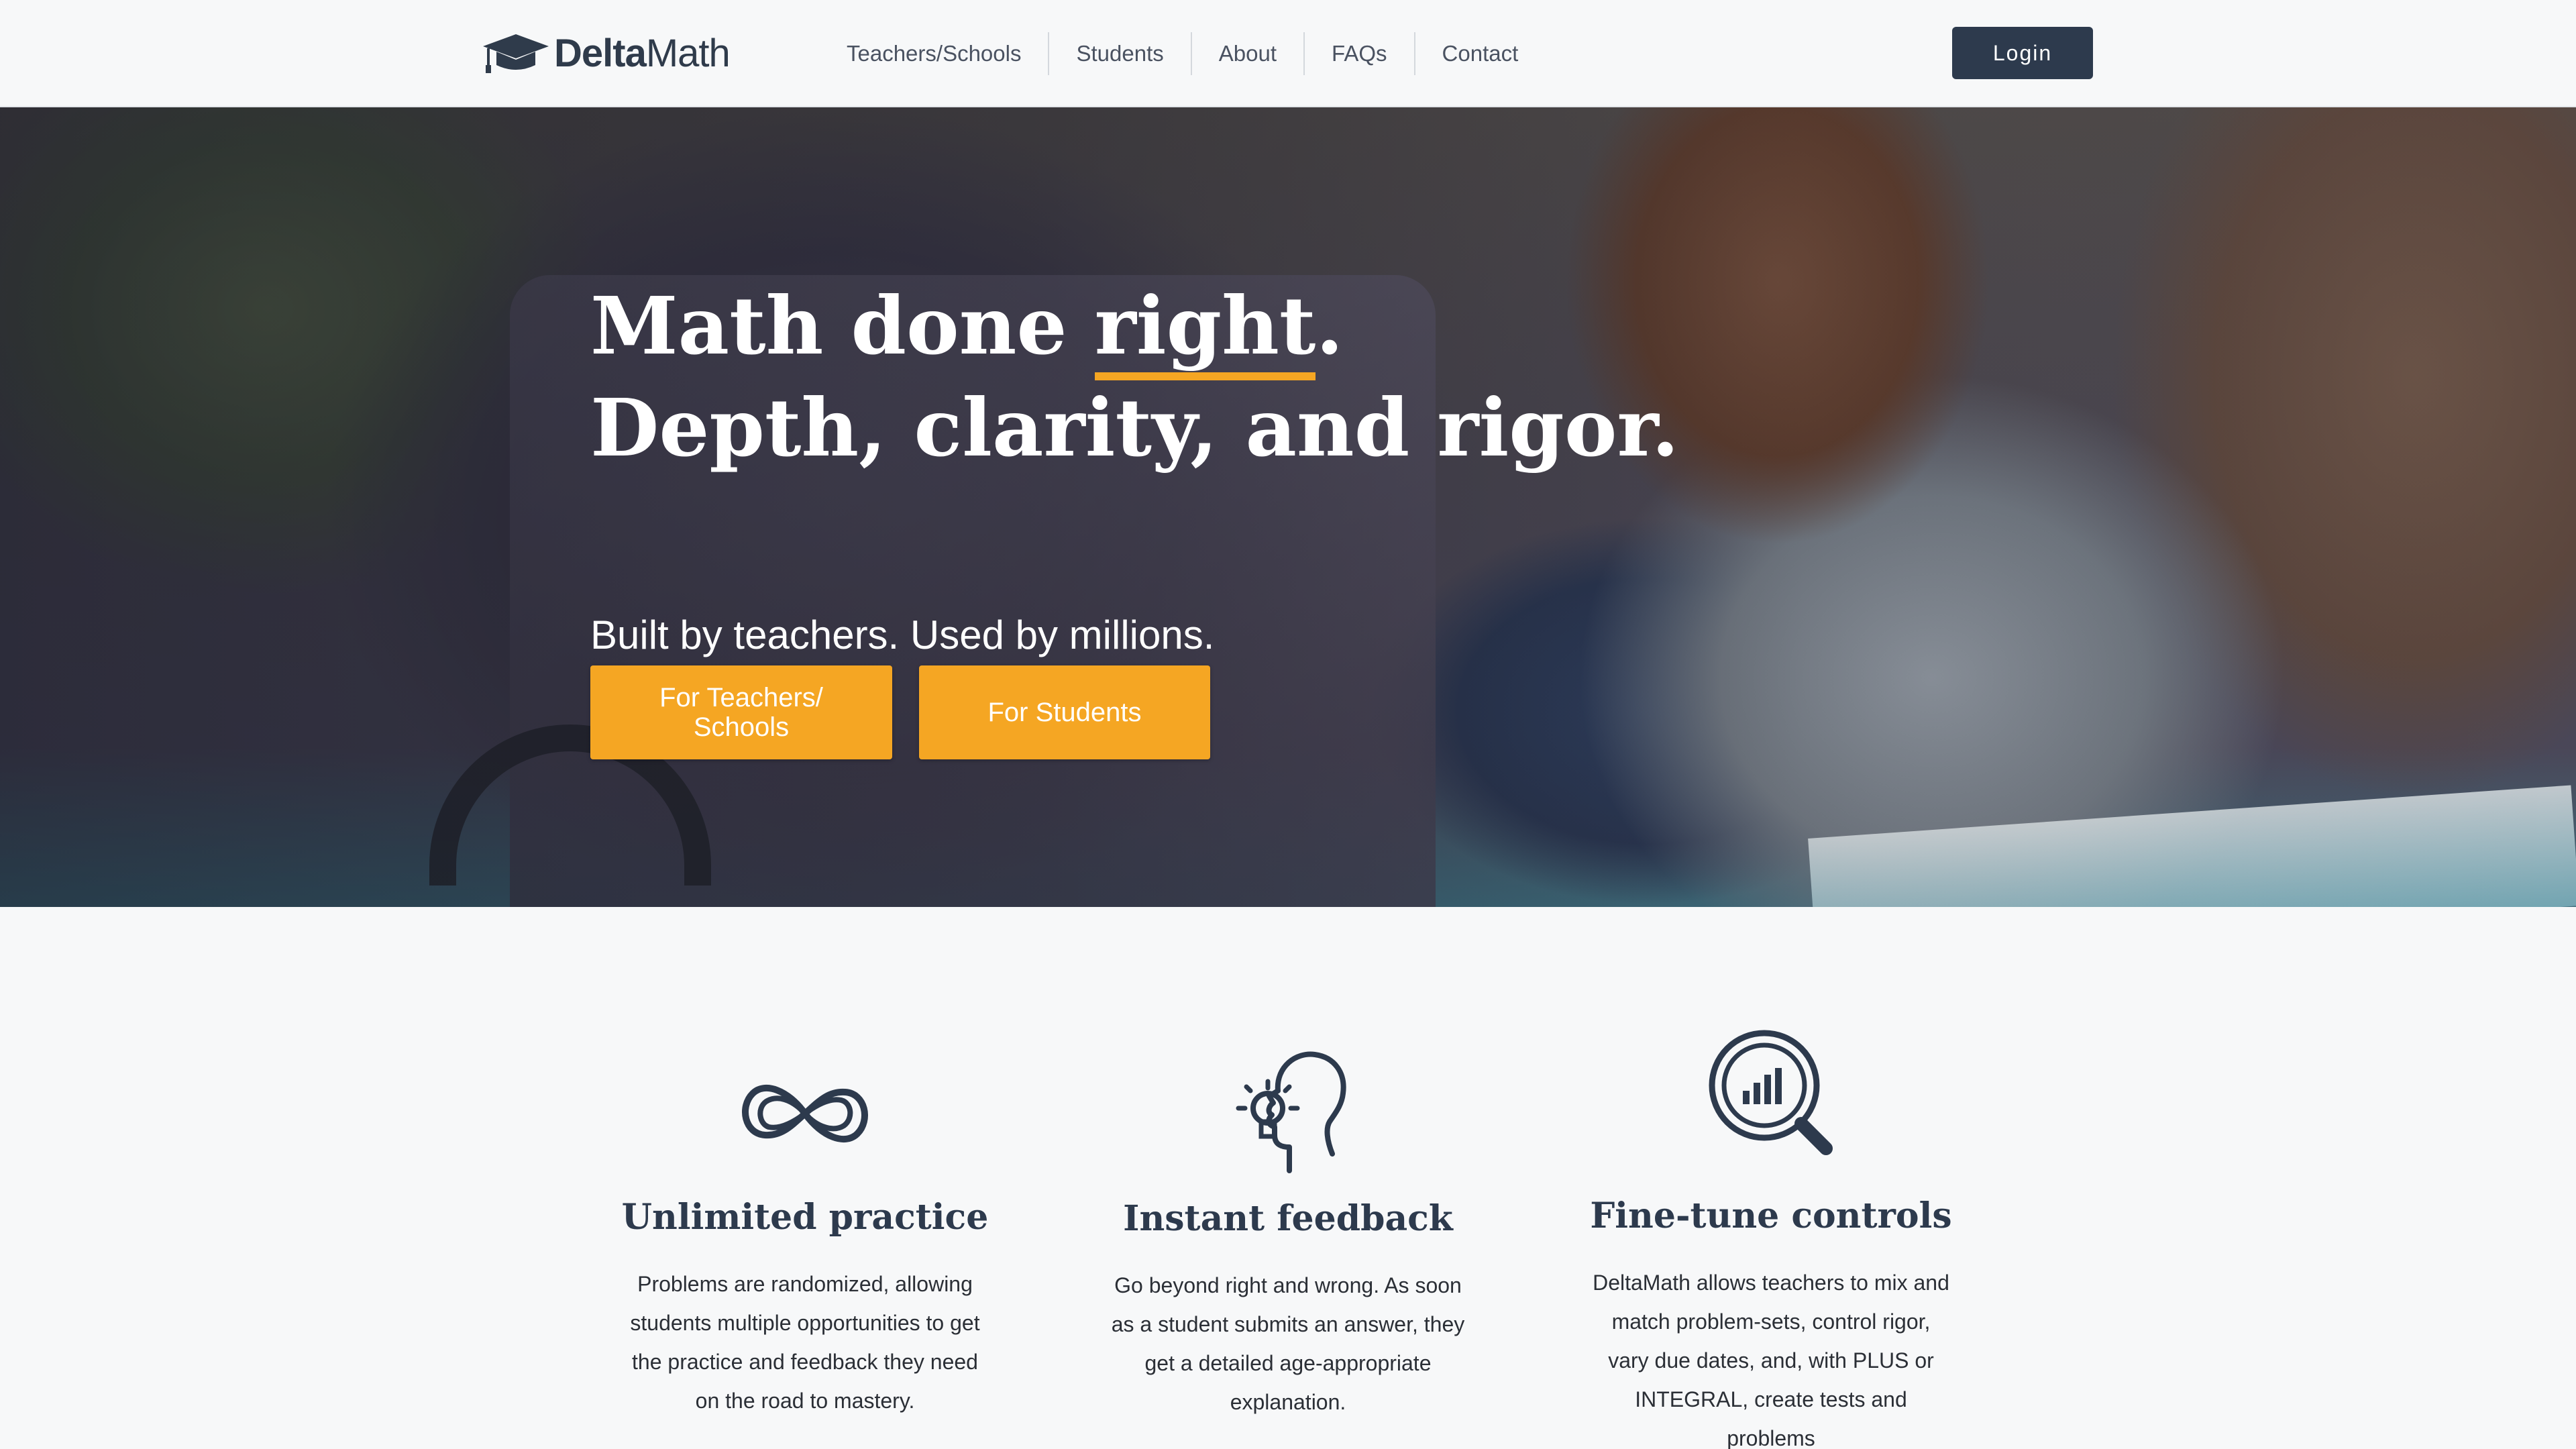  What do you see at coordinates (741, 697) in the screenshot?
I see `for-teachers-label-line1: For Teachers/` at bounding box center [741, 697].